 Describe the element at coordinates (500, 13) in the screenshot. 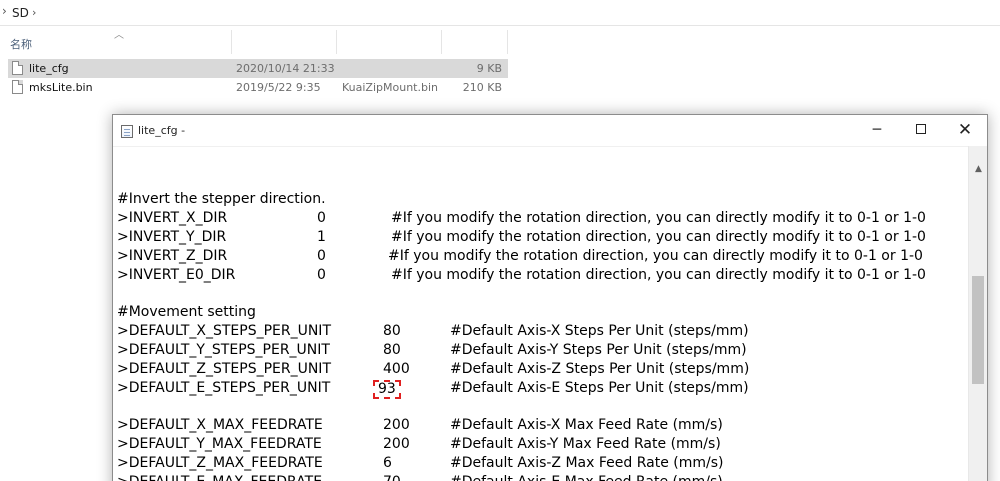

I see `address-bar: › SD ›` at that location.